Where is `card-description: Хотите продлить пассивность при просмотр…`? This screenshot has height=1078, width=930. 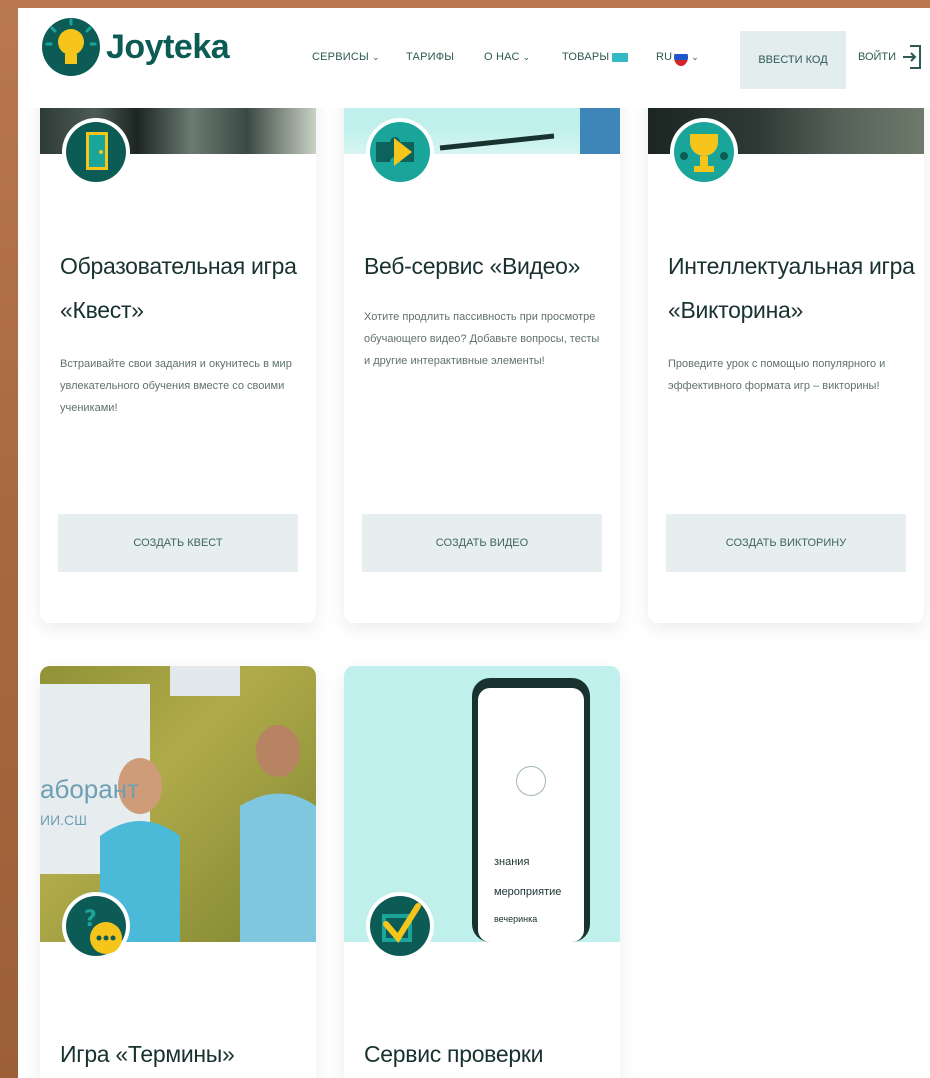
card-description: Хотите продлить пассивность при просмотр… is located at coordinates (482, 339).